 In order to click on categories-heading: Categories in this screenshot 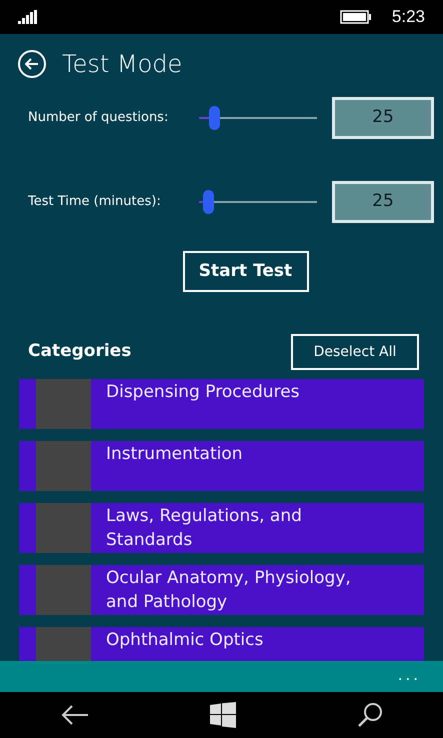, I will do `click(80, 352)`.